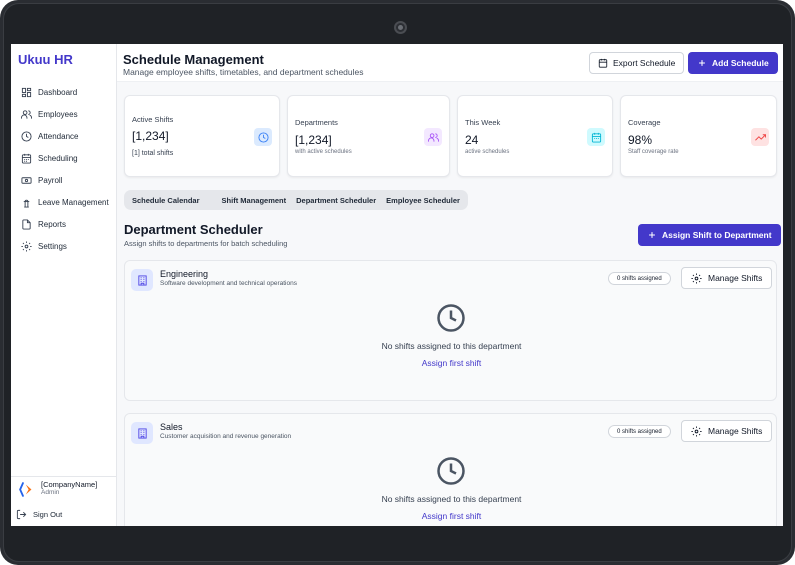 Image resolution: width=795 pixels, height=565 pixels. I want to click on dashboard-icon, so click(26, 92).